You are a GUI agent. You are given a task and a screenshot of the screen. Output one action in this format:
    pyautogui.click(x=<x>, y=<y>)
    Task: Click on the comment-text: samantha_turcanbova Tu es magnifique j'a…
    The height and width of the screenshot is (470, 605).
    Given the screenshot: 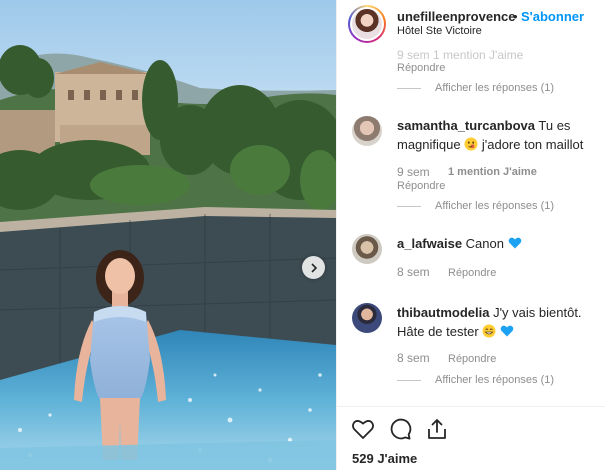 What is the action you would take?
    pyautogui.click(x=490, y=135)
    